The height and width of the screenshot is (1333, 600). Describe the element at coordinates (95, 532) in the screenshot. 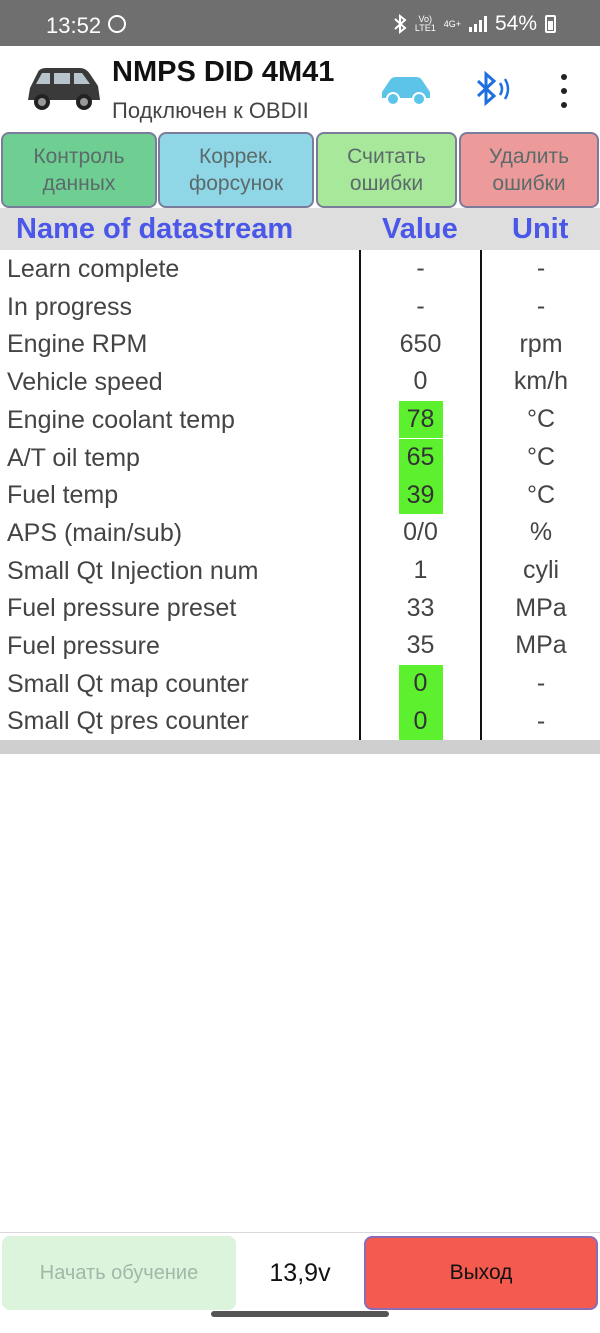

I see `cell-datastream-name: APS (main/sub)` at that location.